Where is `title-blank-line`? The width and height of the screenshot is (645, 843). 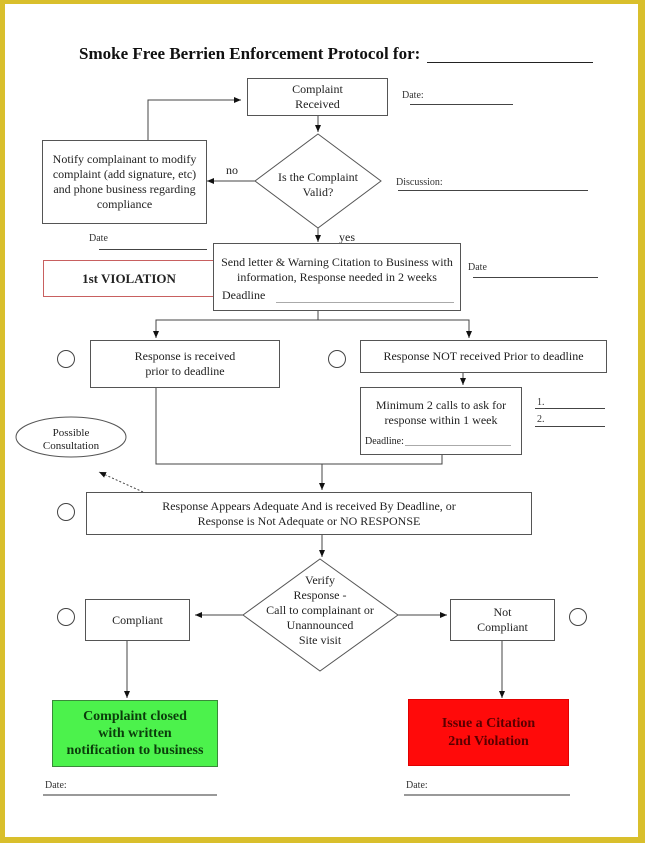 title-blank-line is located at coordinates (510, 62).